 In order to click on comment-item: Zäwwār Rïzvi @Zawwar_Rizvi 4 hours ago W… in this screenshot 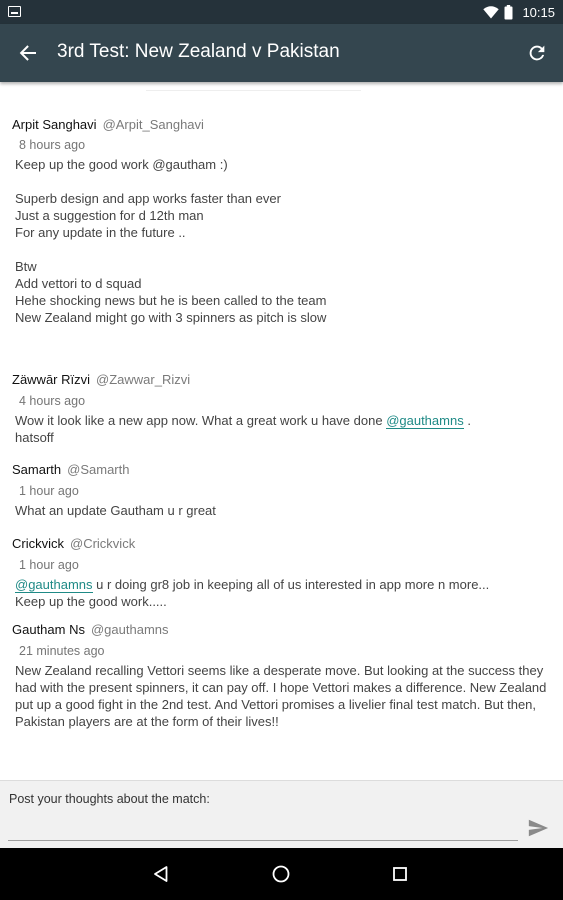, I will do `click(280, 386)`.